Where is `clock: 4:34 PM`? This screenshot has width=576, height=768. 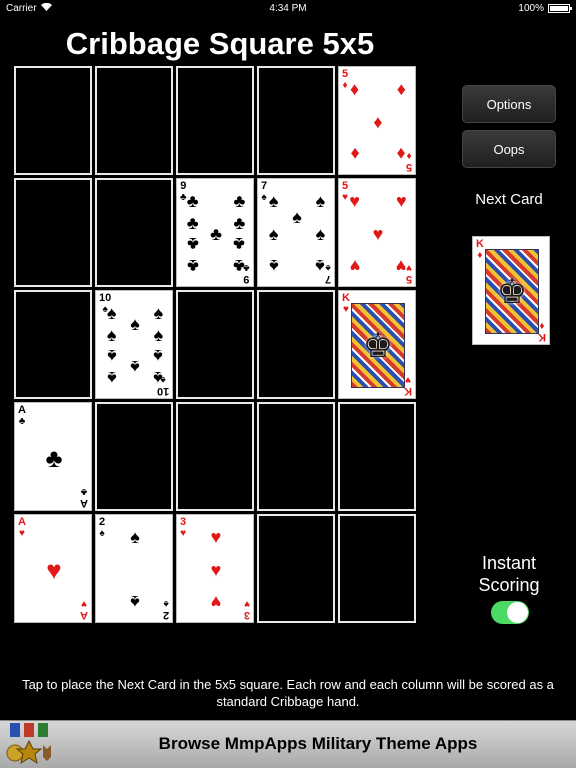 clock: 4:34 PM is located at coordinates (288, 8).